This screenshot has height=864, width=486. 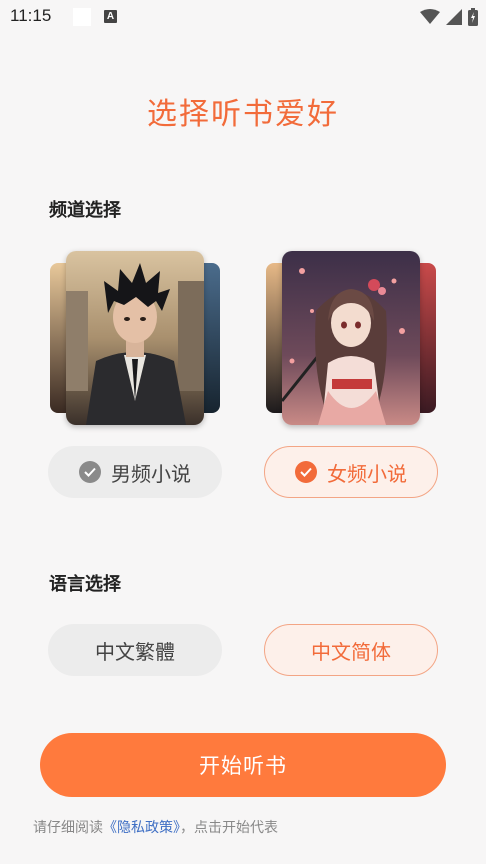 I want to click on bottom-fade-overlay, so click(x=401, y=832).